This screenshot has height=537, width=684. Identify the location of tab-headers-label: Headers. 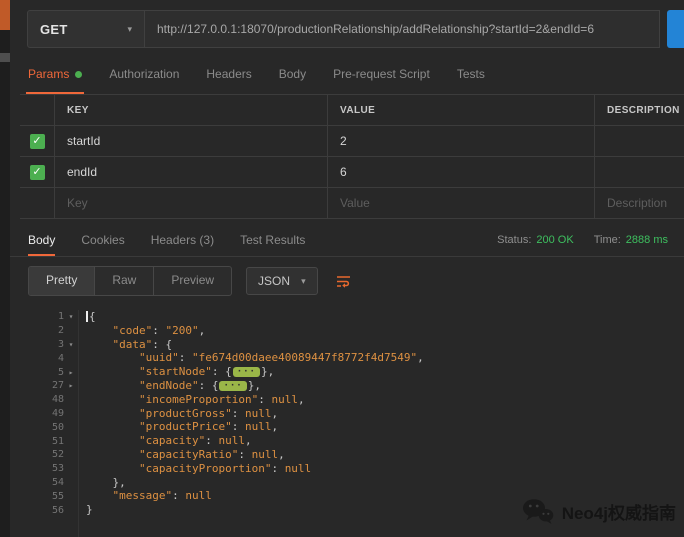
(229, 74).